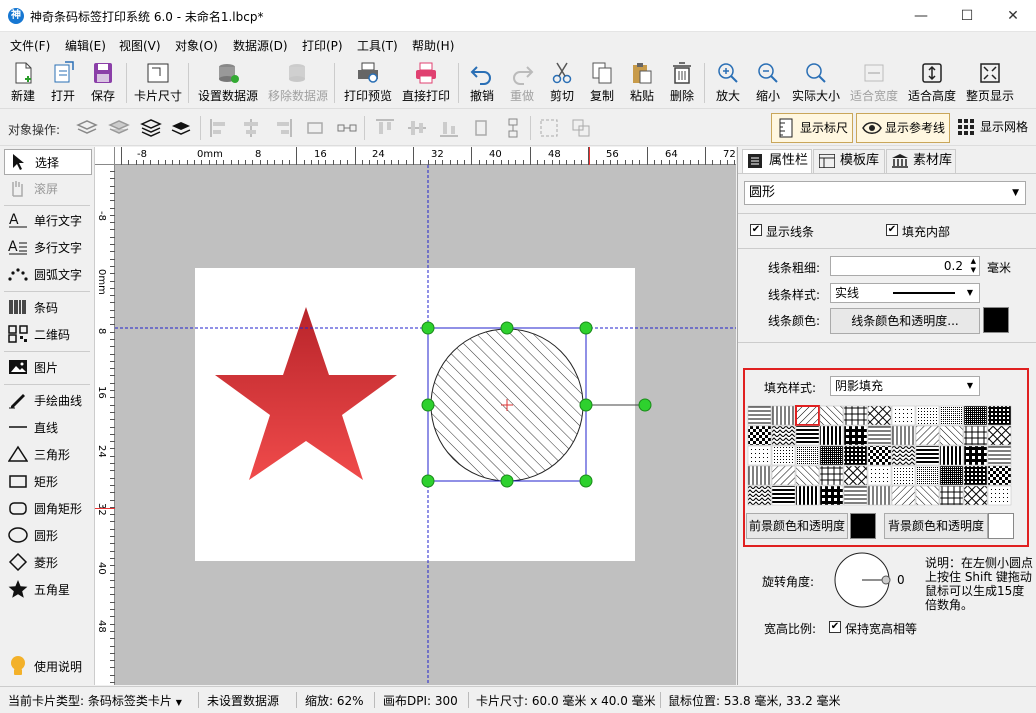 This screenshot has height=713, width=1036. Describe the element at coordinates (602, 83) in the screenshot. I see `copy-button: 复制` at that location.